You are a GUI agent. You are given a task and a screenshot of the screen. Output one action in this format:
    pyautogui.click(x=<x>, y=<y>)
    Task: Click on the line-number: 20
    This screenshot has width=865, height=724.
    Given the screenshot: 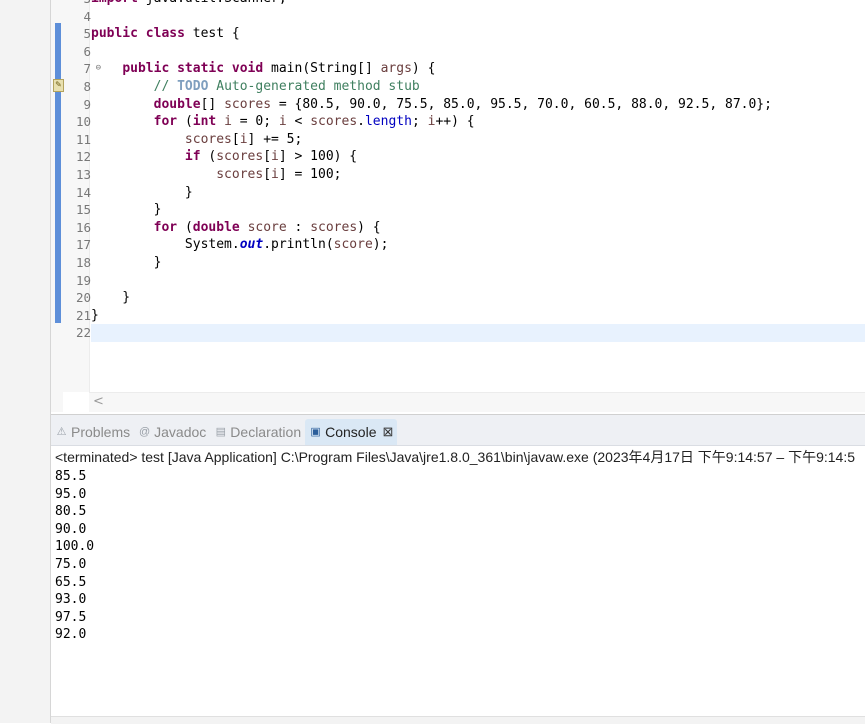 What is the action you would take?
    pyautogui.click(x=77, y=298)
    